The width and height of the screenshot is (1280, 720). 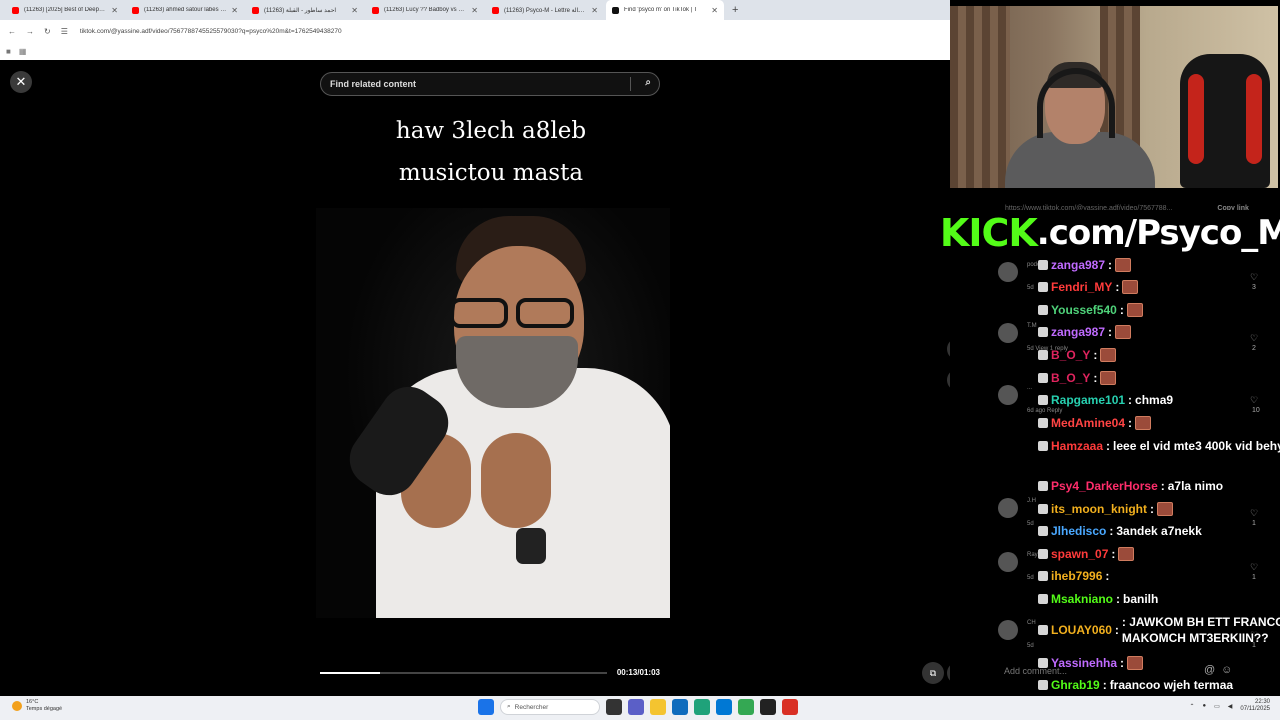 I want to click on tab-6-active: Find 'psyco m' on TikTok | T ✕, so click(x=665, y=10).